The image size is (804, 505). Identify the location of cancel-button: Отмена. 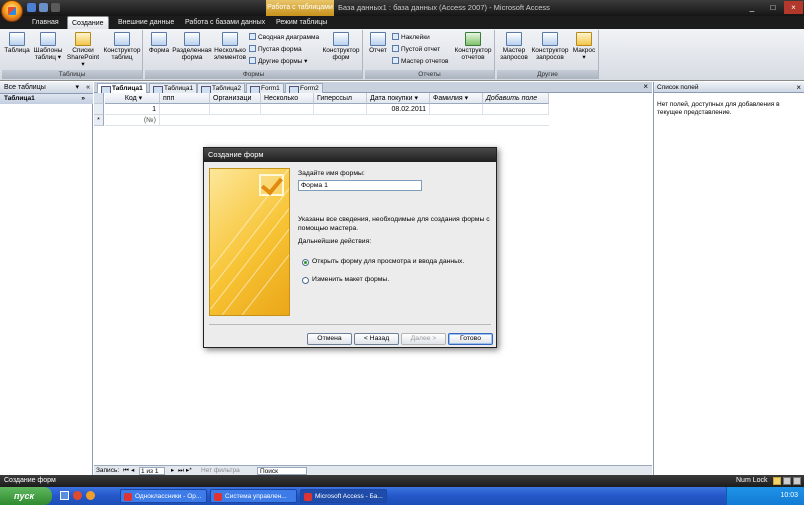
(329, 339).